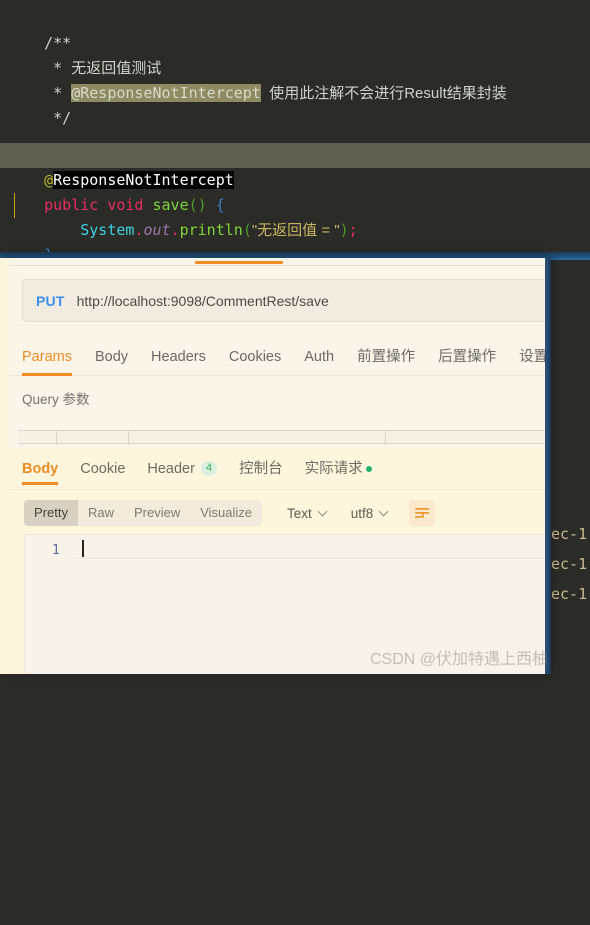 This screenshot has width=590, height=925. I want to click on format-select-value: Text, so click(299, 513).